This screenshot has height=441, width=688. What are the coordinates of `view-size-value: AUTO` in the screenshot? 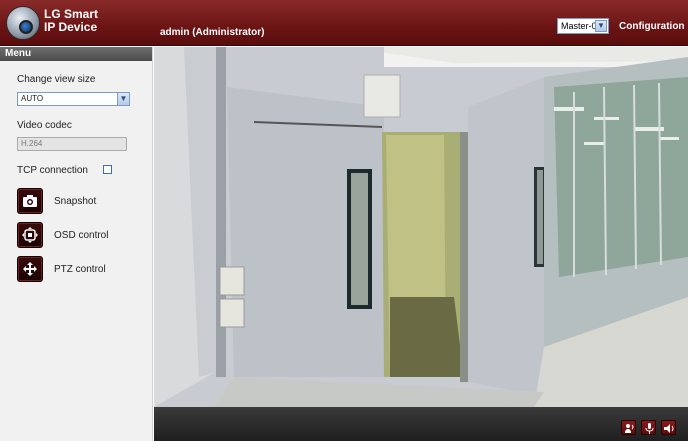 It's located at (32, 98).